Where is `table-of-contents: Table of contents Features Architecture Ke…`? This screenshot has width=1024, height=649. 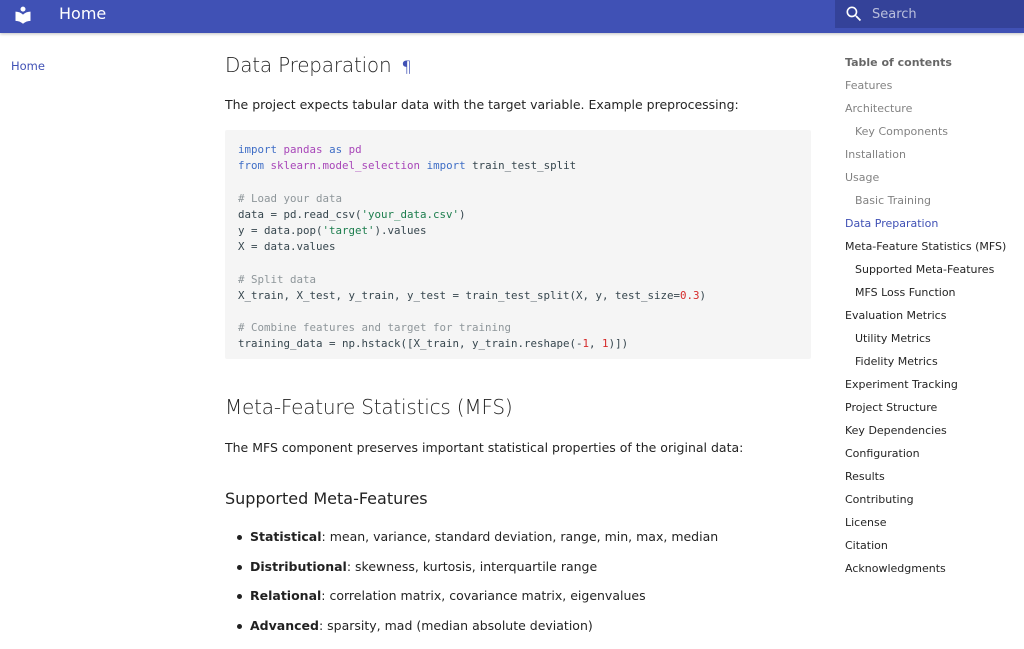 table-of-contents: Table of contents Features Architecture Ke… is located at coordinates (932, 319).